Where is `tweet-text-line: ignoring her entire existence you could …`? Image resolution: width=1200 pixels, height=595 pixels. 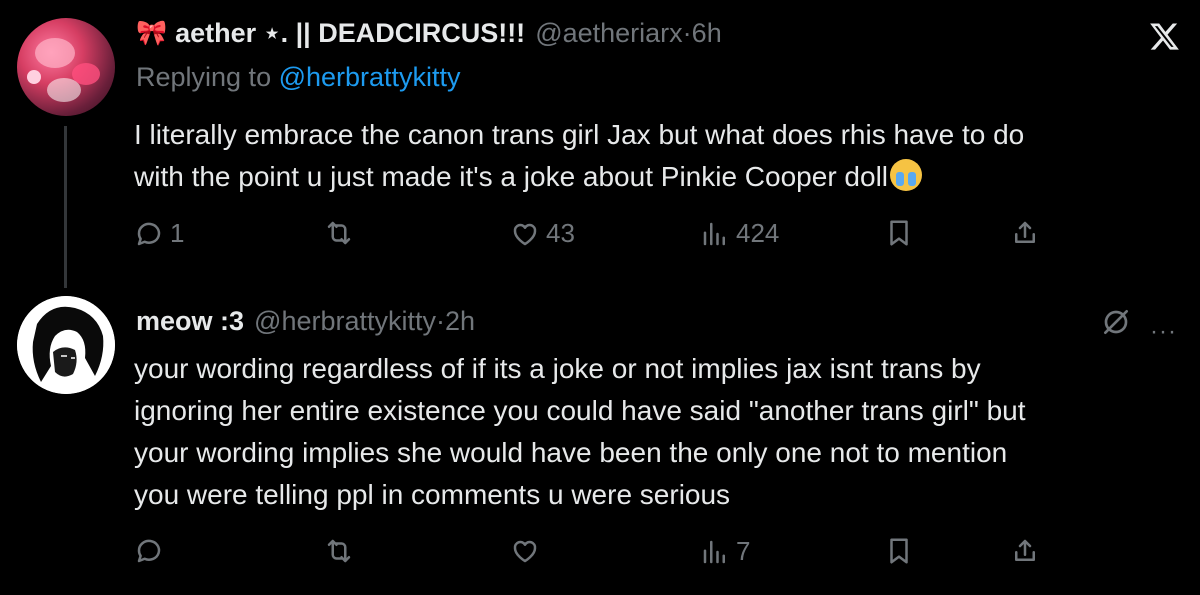
tweet-text-line: ignoring her entire existence you could … is located at coordinates (580, 410).